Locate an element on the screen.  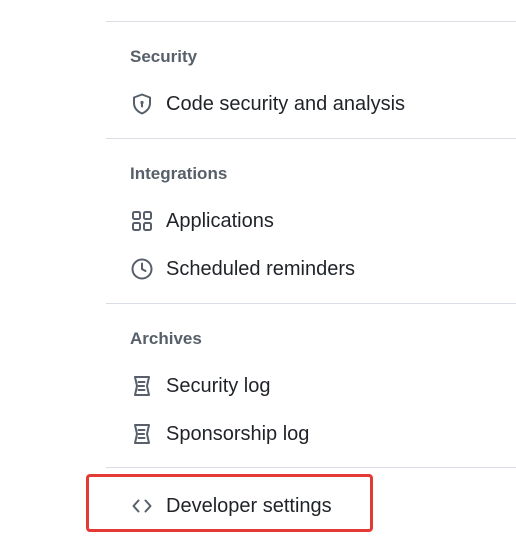
section-title-archives: Archives is located at coordinates (166, 338).